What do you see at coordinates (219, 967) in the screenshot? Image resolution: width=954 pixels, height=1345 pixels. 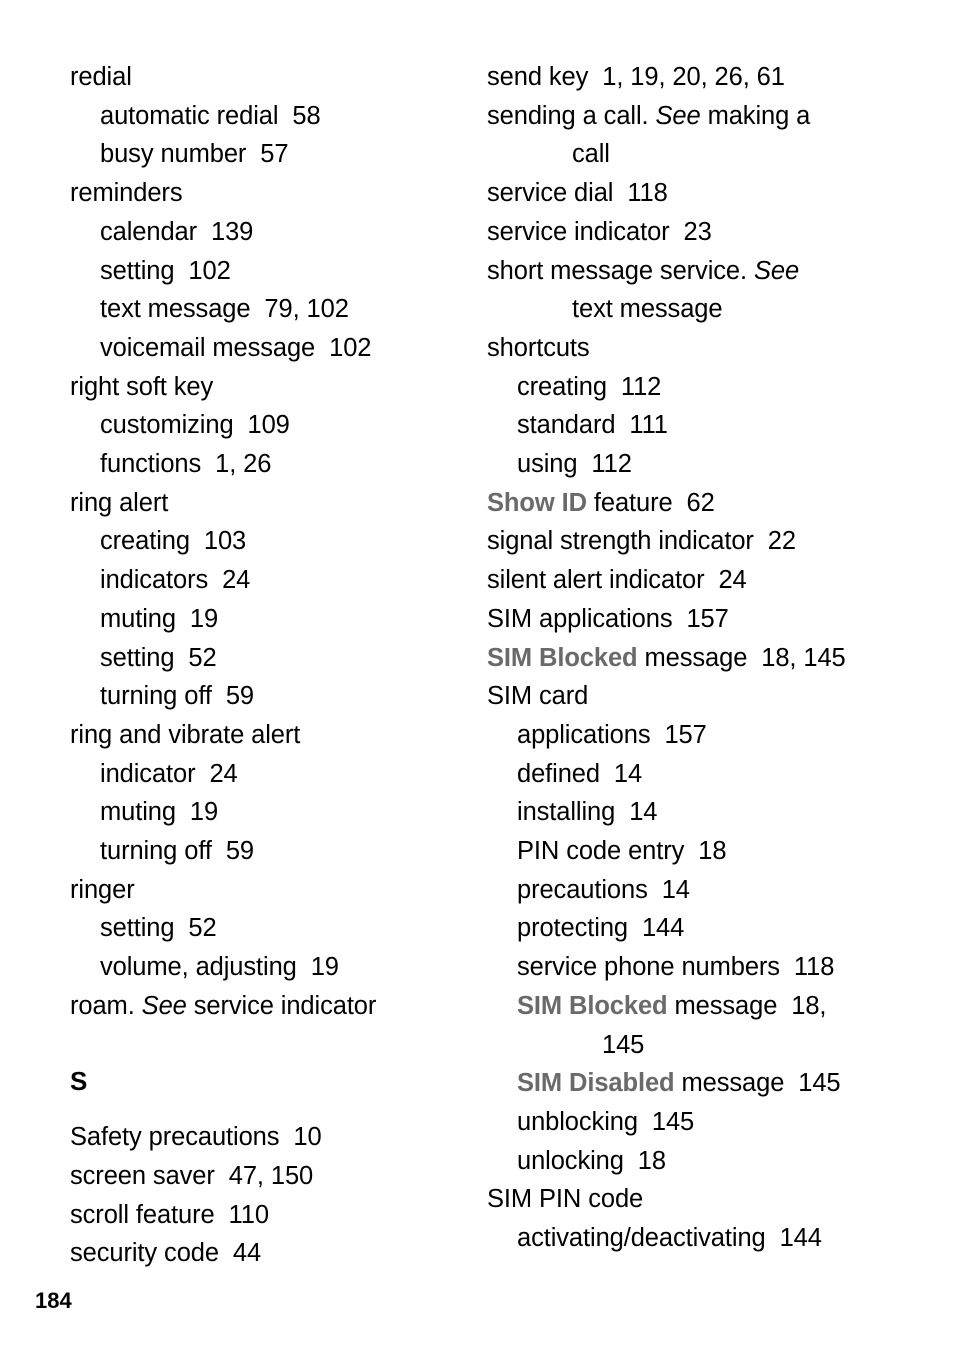 I see `index-entry: volume, adjusting 19` at bounding box center [219, 967].